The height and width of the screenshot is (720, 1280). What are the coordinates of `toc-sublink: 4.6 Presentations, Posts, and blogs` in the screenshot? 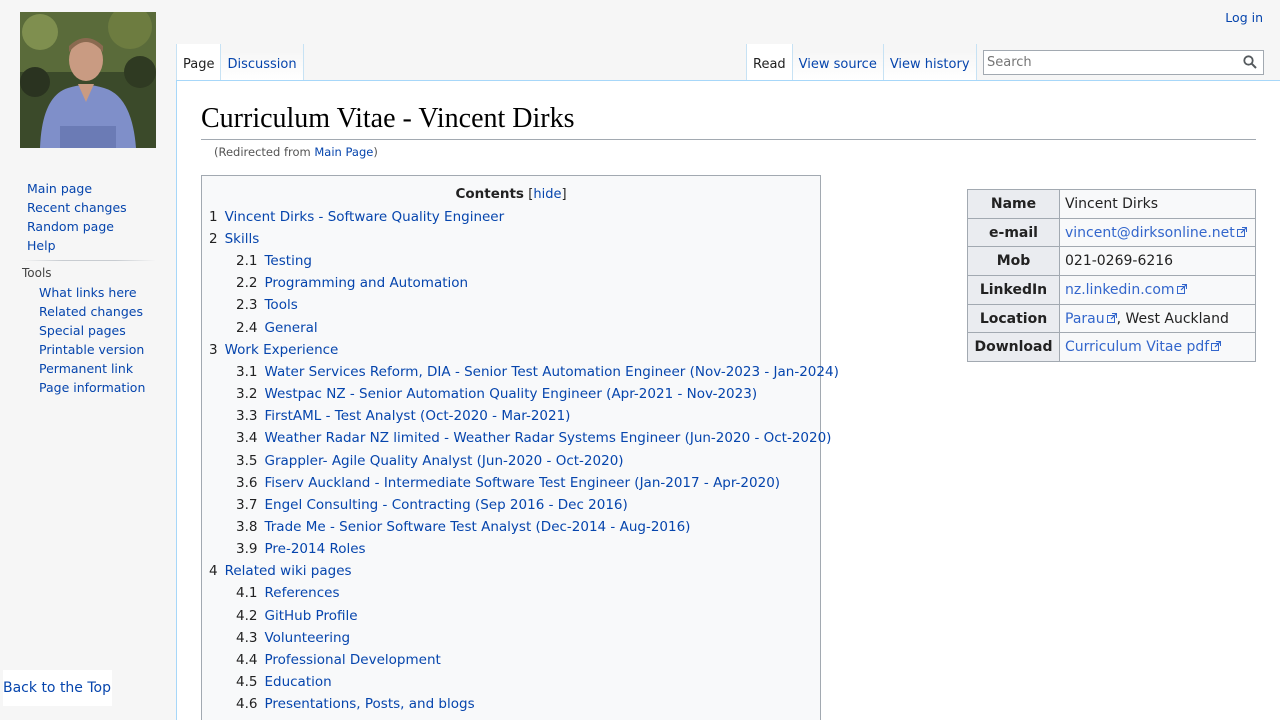 It's located at (355, 704).